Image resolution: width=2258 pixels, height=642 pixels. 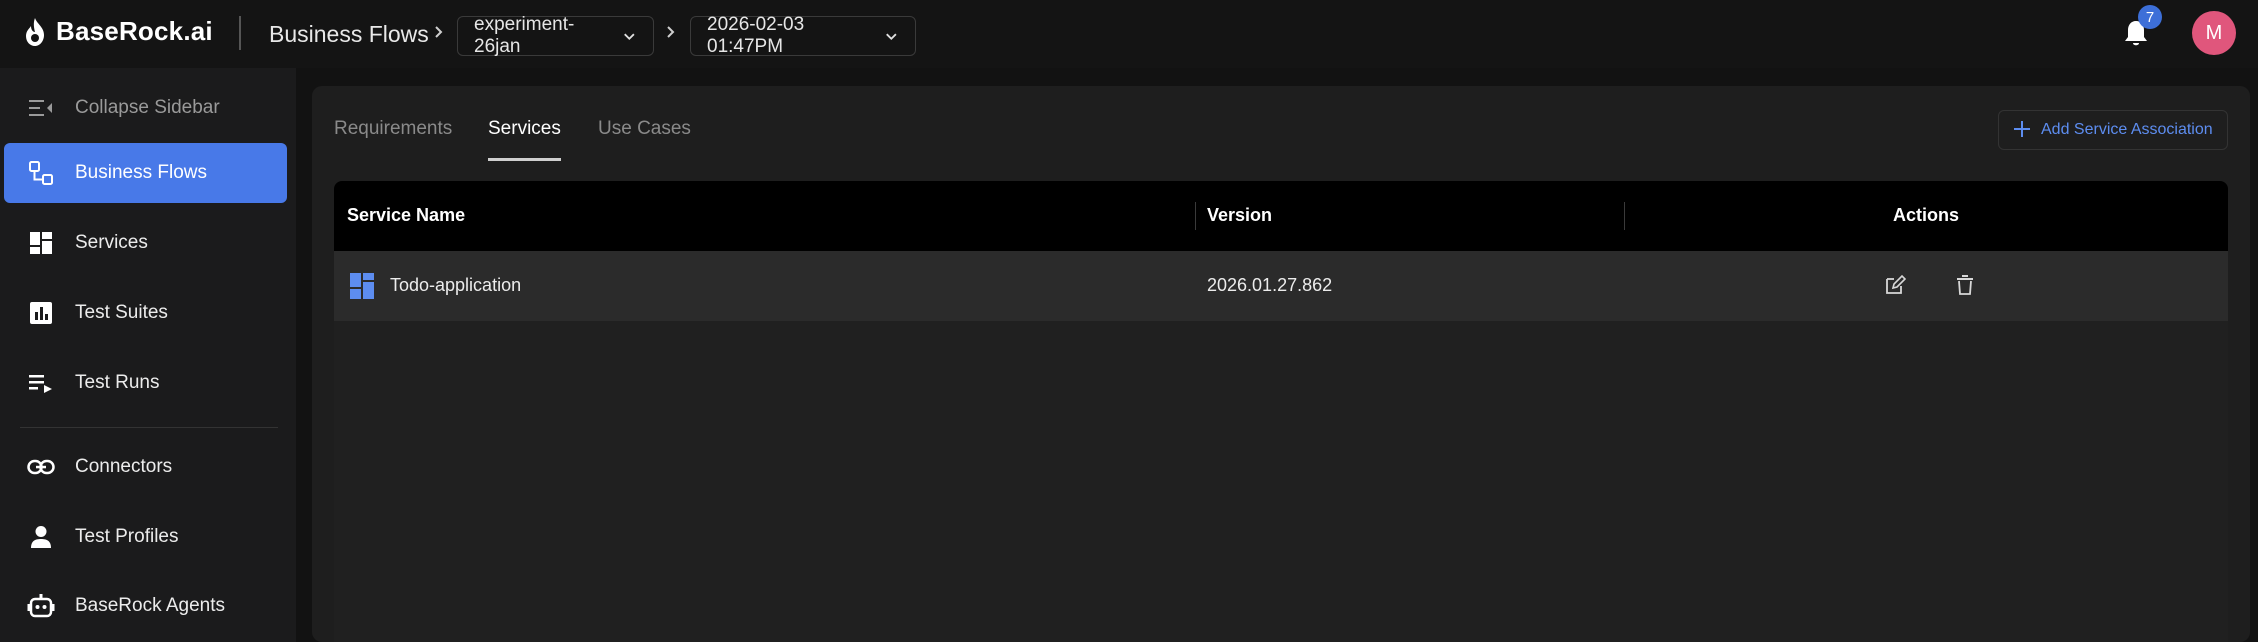 What do you see at coordinates (756, 35) in the screenshot?
I see `run-select-value: 2026-02-03 01:47PM` at bounding box center [756, 35].